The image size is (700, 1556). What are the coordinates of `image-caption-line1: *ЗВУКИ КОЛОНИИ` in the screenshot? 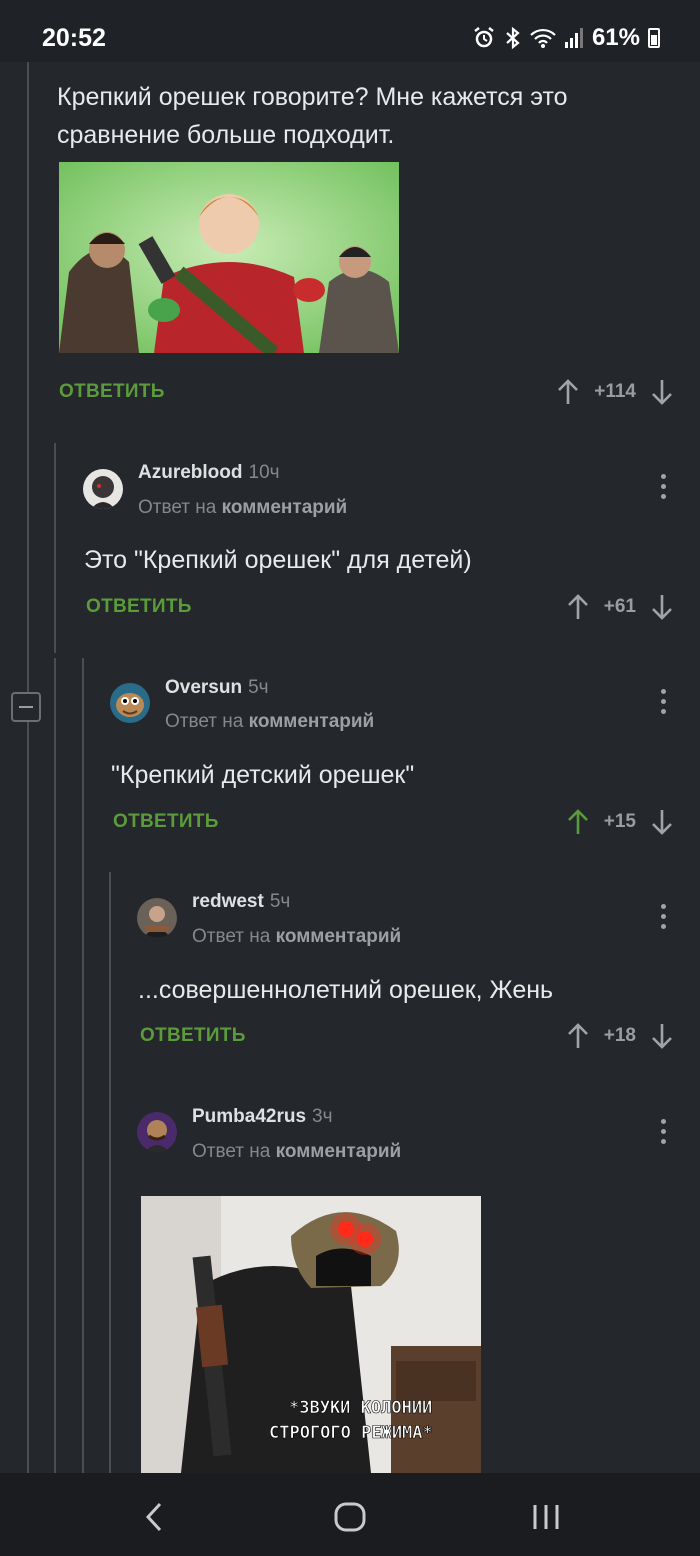 It's located at (360, 1408).